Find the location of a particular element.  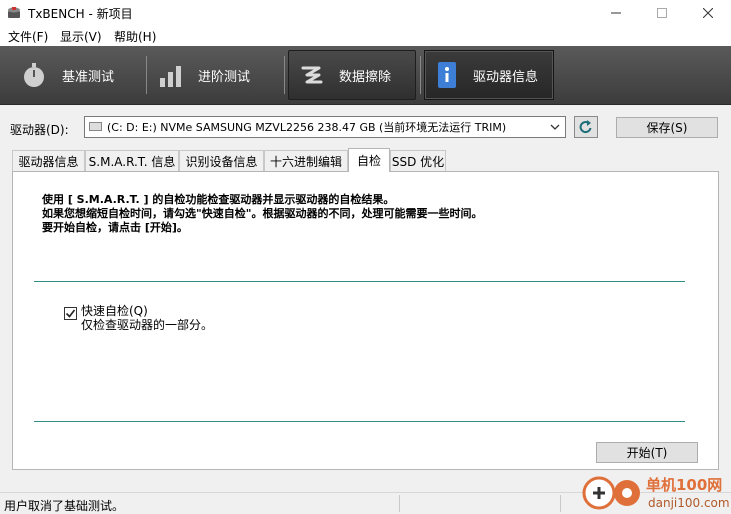

status-text: 用户取消了基础测试。 is located at coordinates (64, 506).